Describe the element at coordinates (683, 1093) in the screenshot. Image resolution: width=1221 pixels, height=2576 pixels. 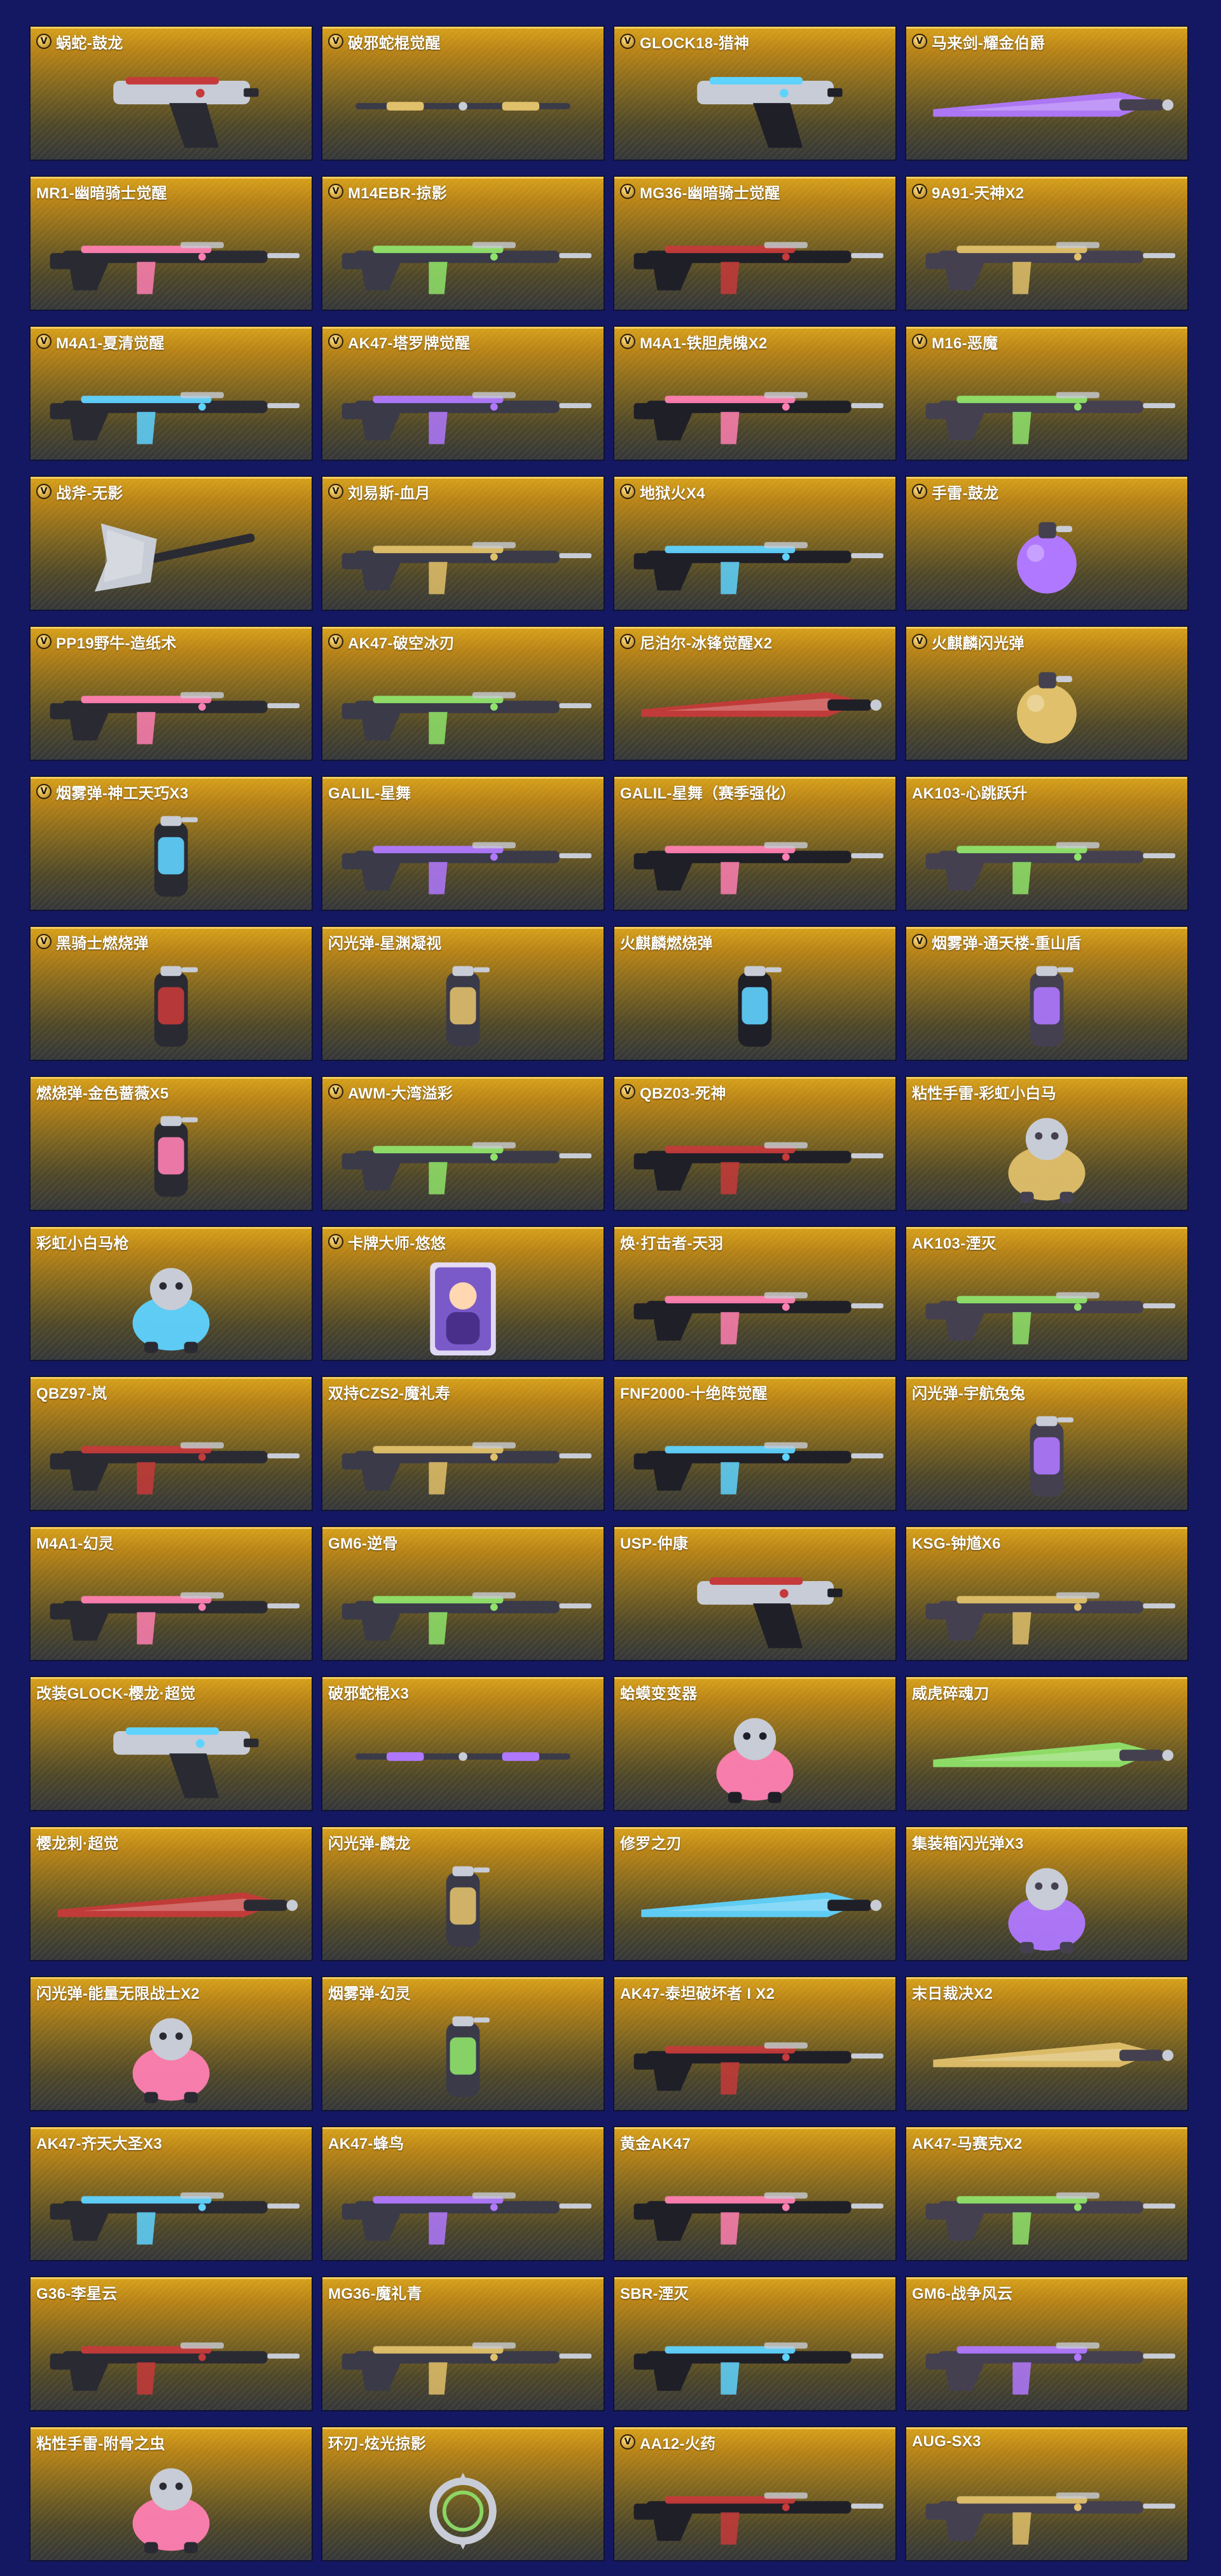
I see `item-name: QBZ03-死神` at that location.